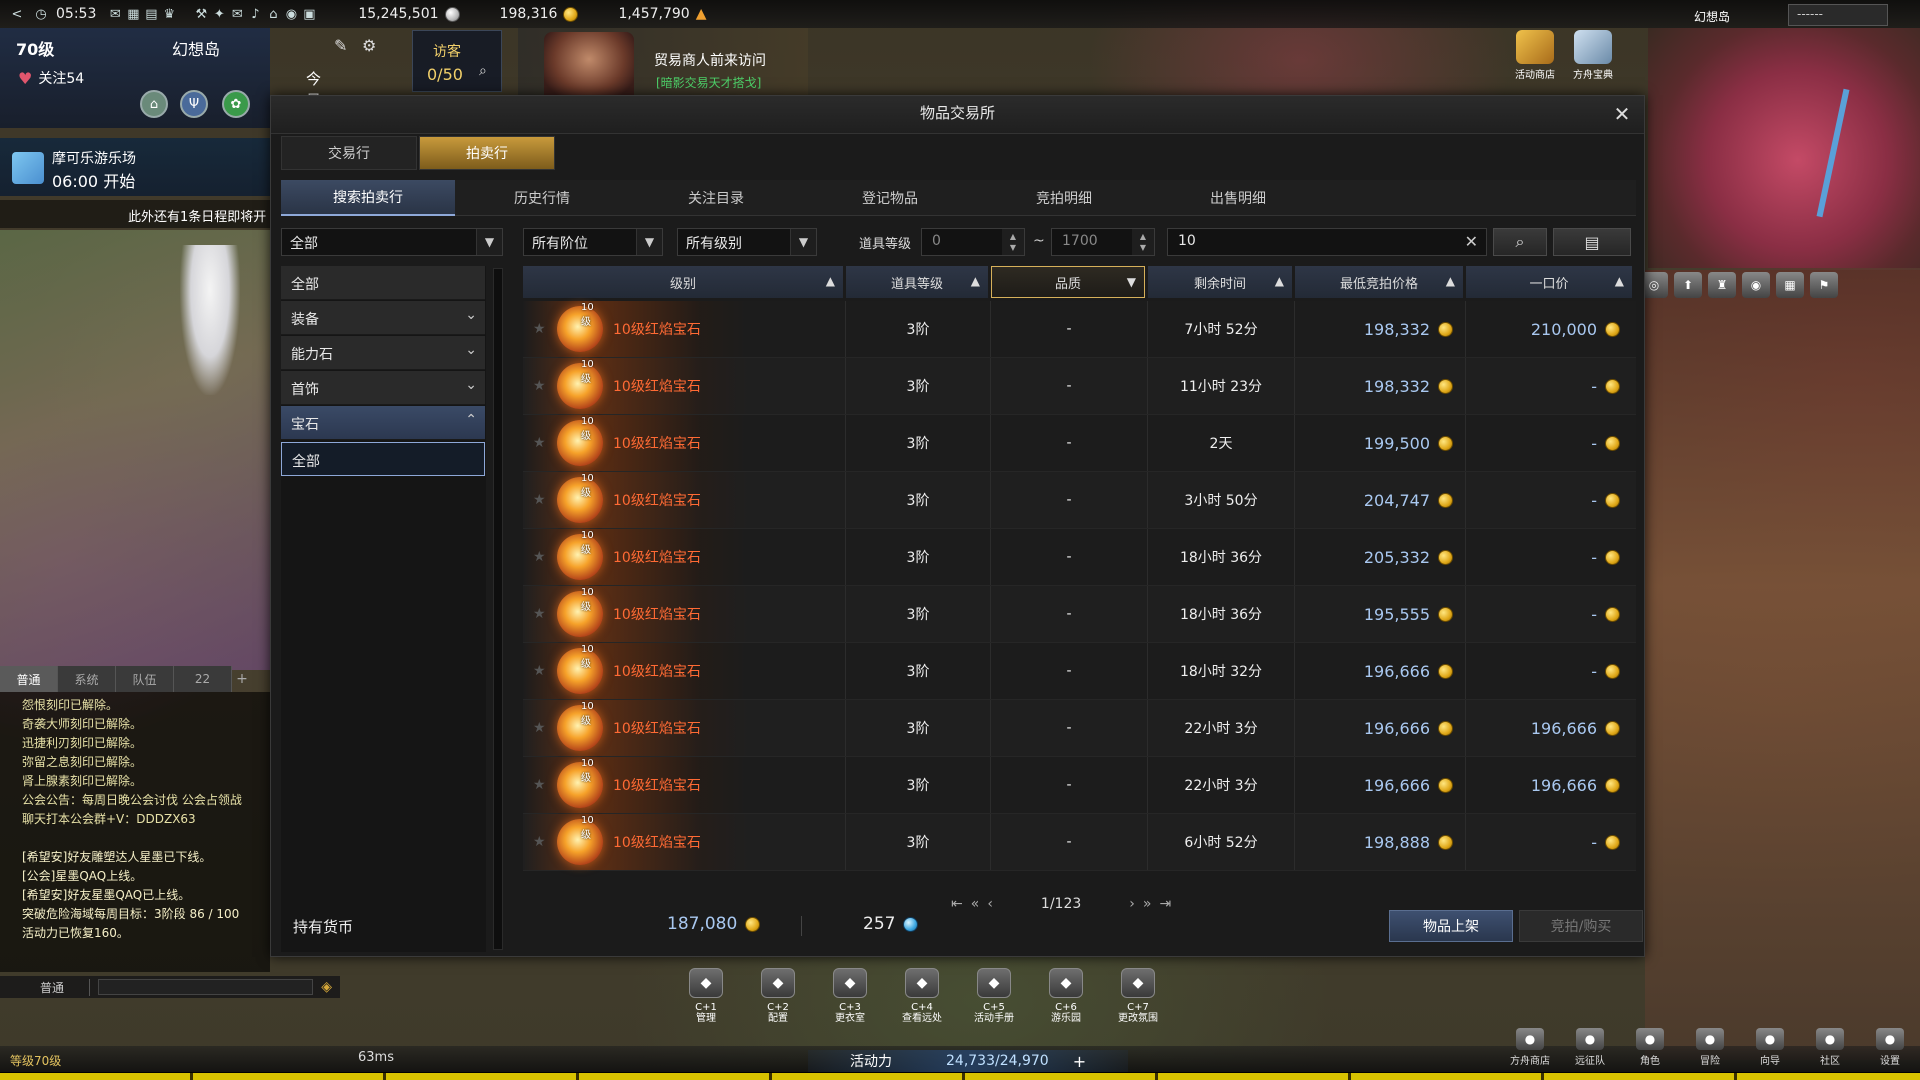 This screenshot has height=1080, width=1920. What do you see at coordinates (383, 459) in the screenshot?
I see `subcategory-gem-all: 全部` at bounding box center [383, 459].